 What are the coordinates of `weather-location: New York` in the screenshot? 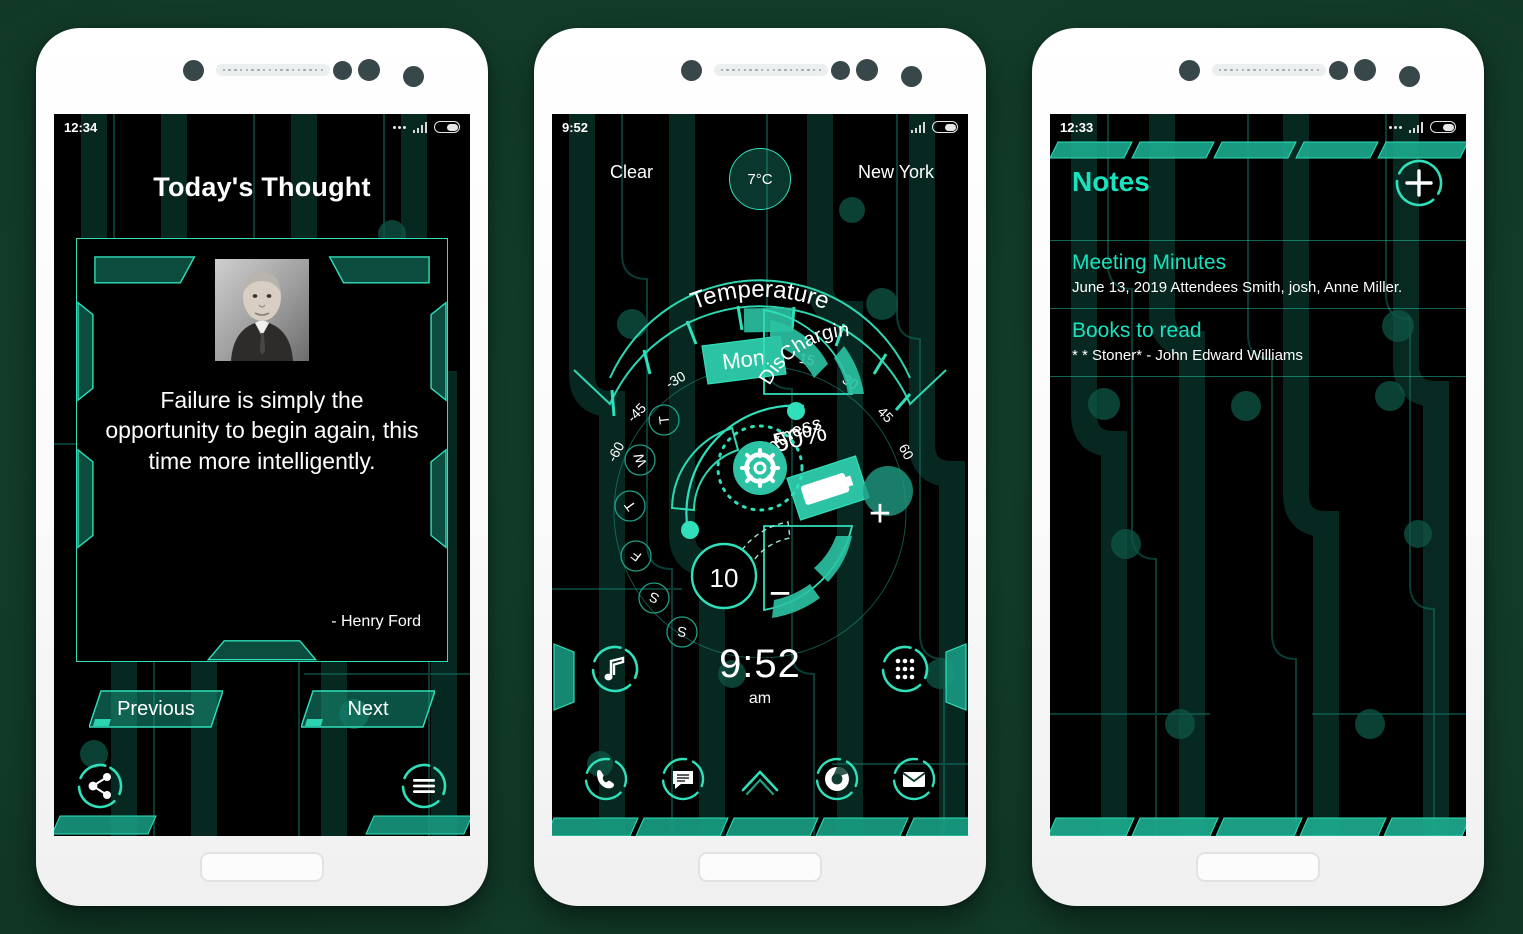 It's located at (895, 172).